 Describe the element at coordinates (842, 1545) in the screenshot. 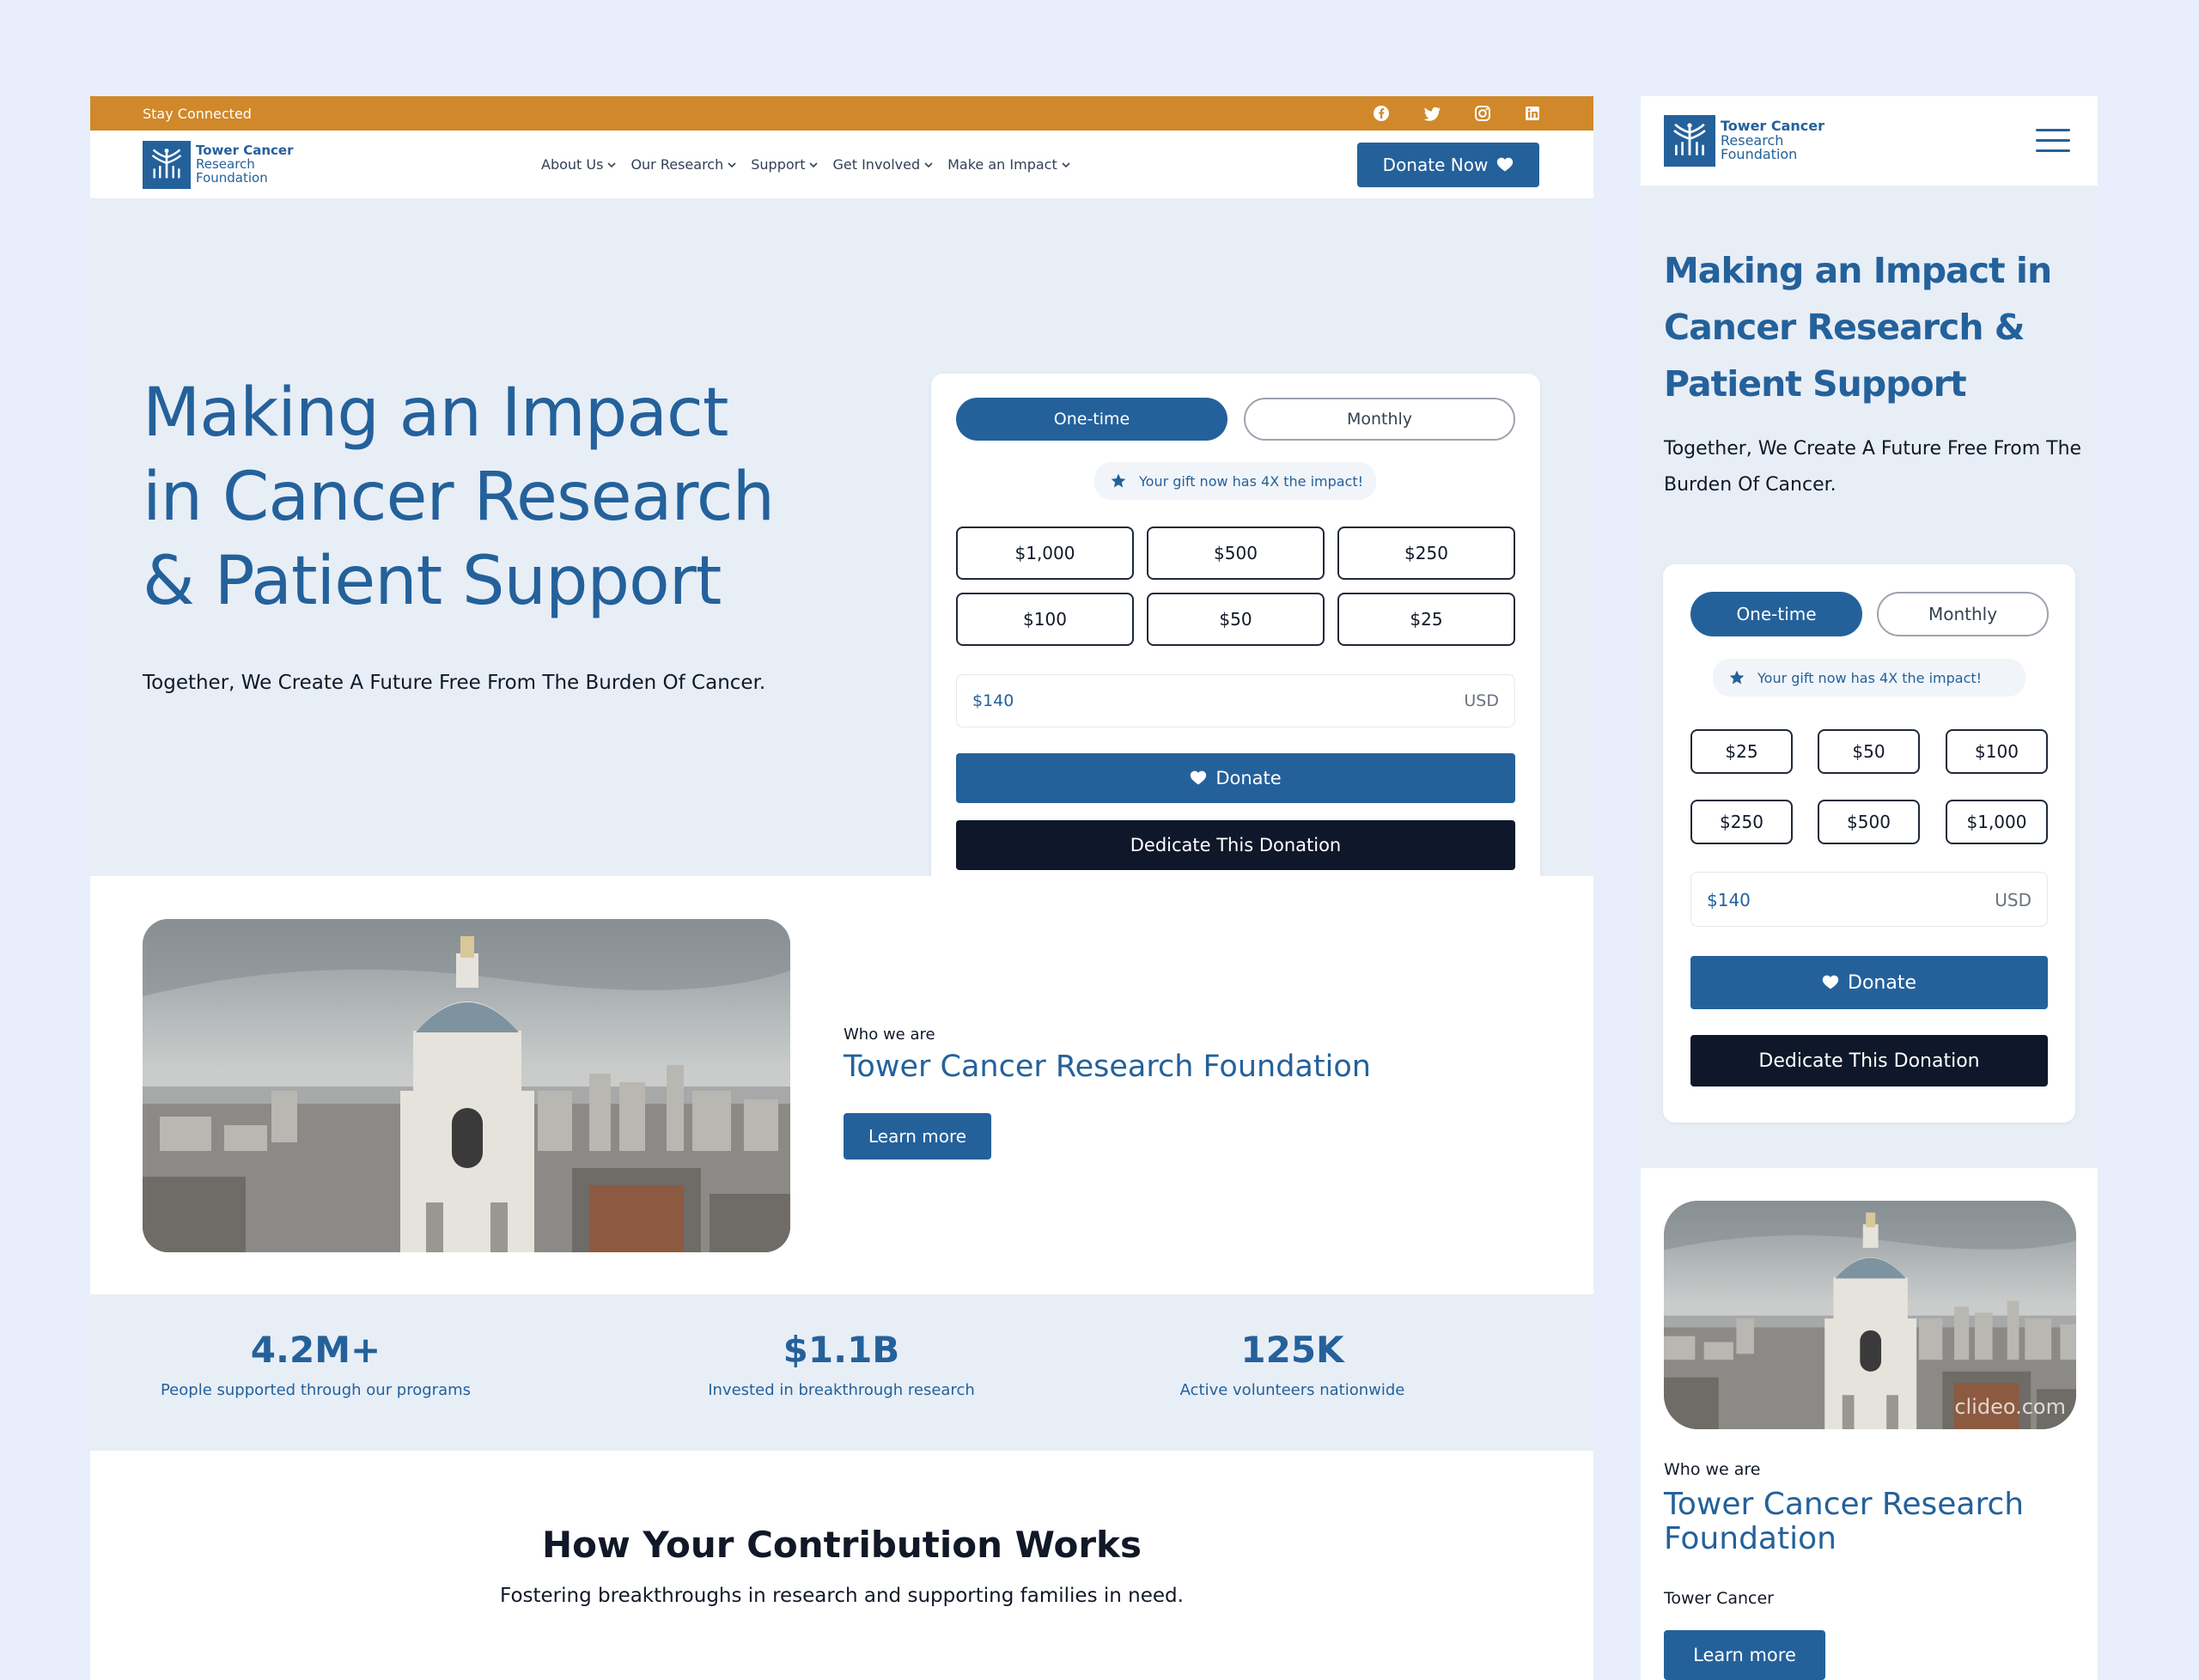

I see `how-title: How Your Contribution Works` at that location.